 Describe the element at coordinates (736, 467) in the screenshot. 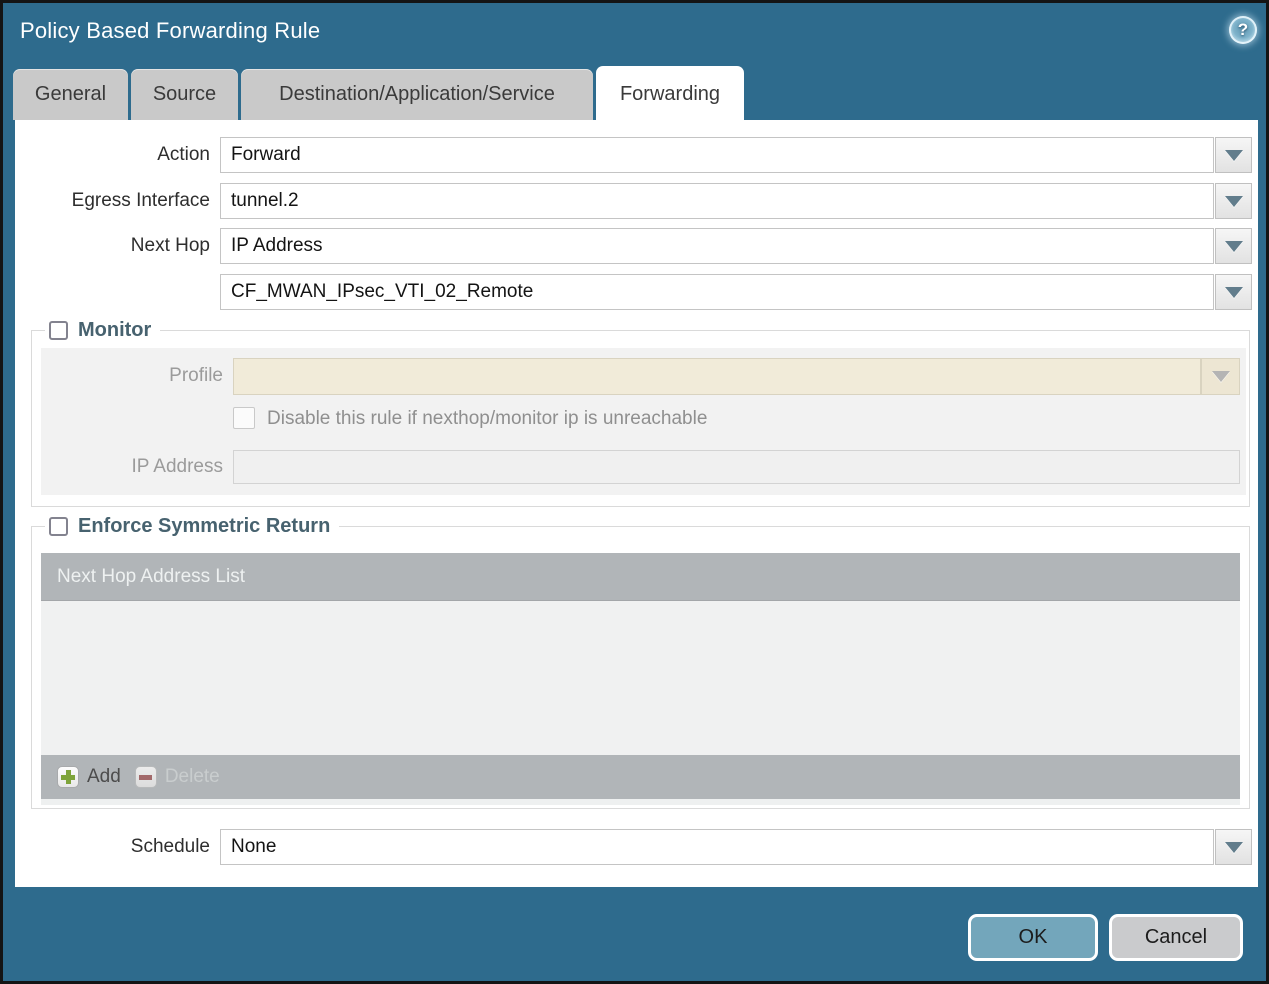

I see `monitor-ip-address-input` at that location.